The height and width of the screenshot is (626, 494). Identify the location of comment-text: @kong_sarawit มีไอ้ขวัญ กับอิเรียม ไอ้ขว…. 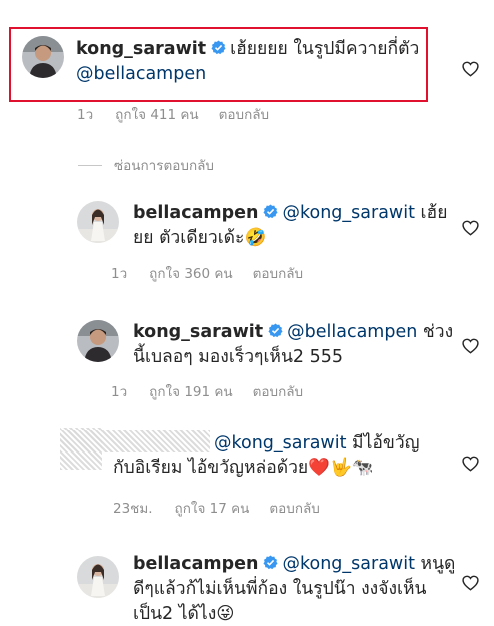
(260, 455).